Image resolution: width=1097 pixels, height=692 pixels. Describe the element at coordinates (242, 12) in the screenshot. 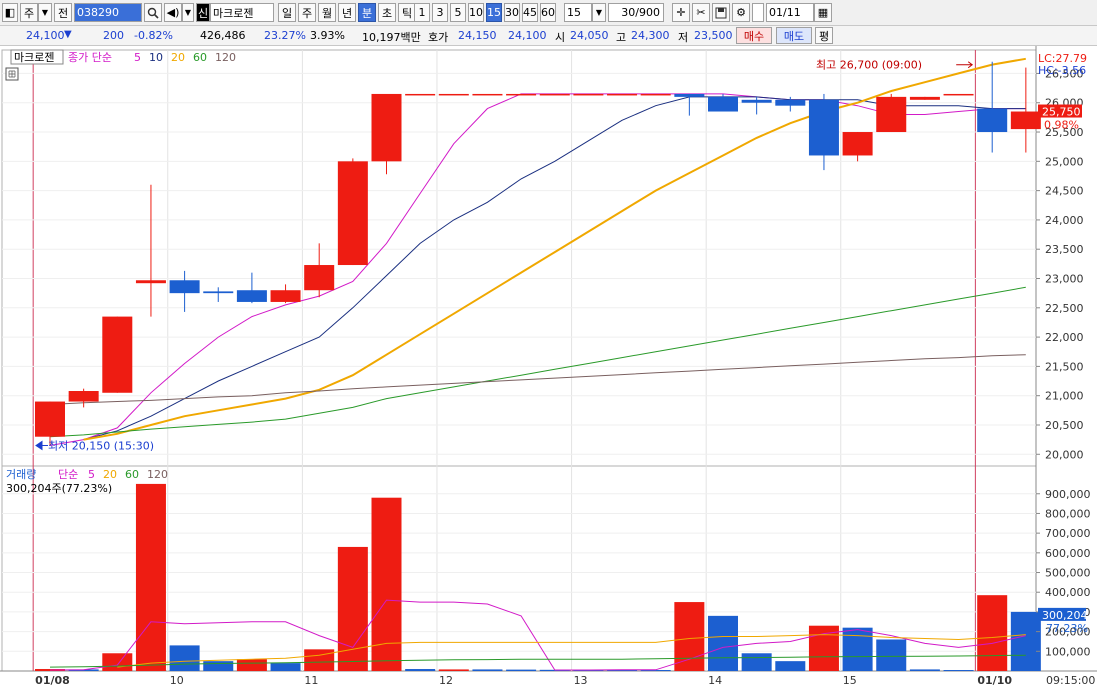

I see `stock-name-field: 마크로젠` at that location.